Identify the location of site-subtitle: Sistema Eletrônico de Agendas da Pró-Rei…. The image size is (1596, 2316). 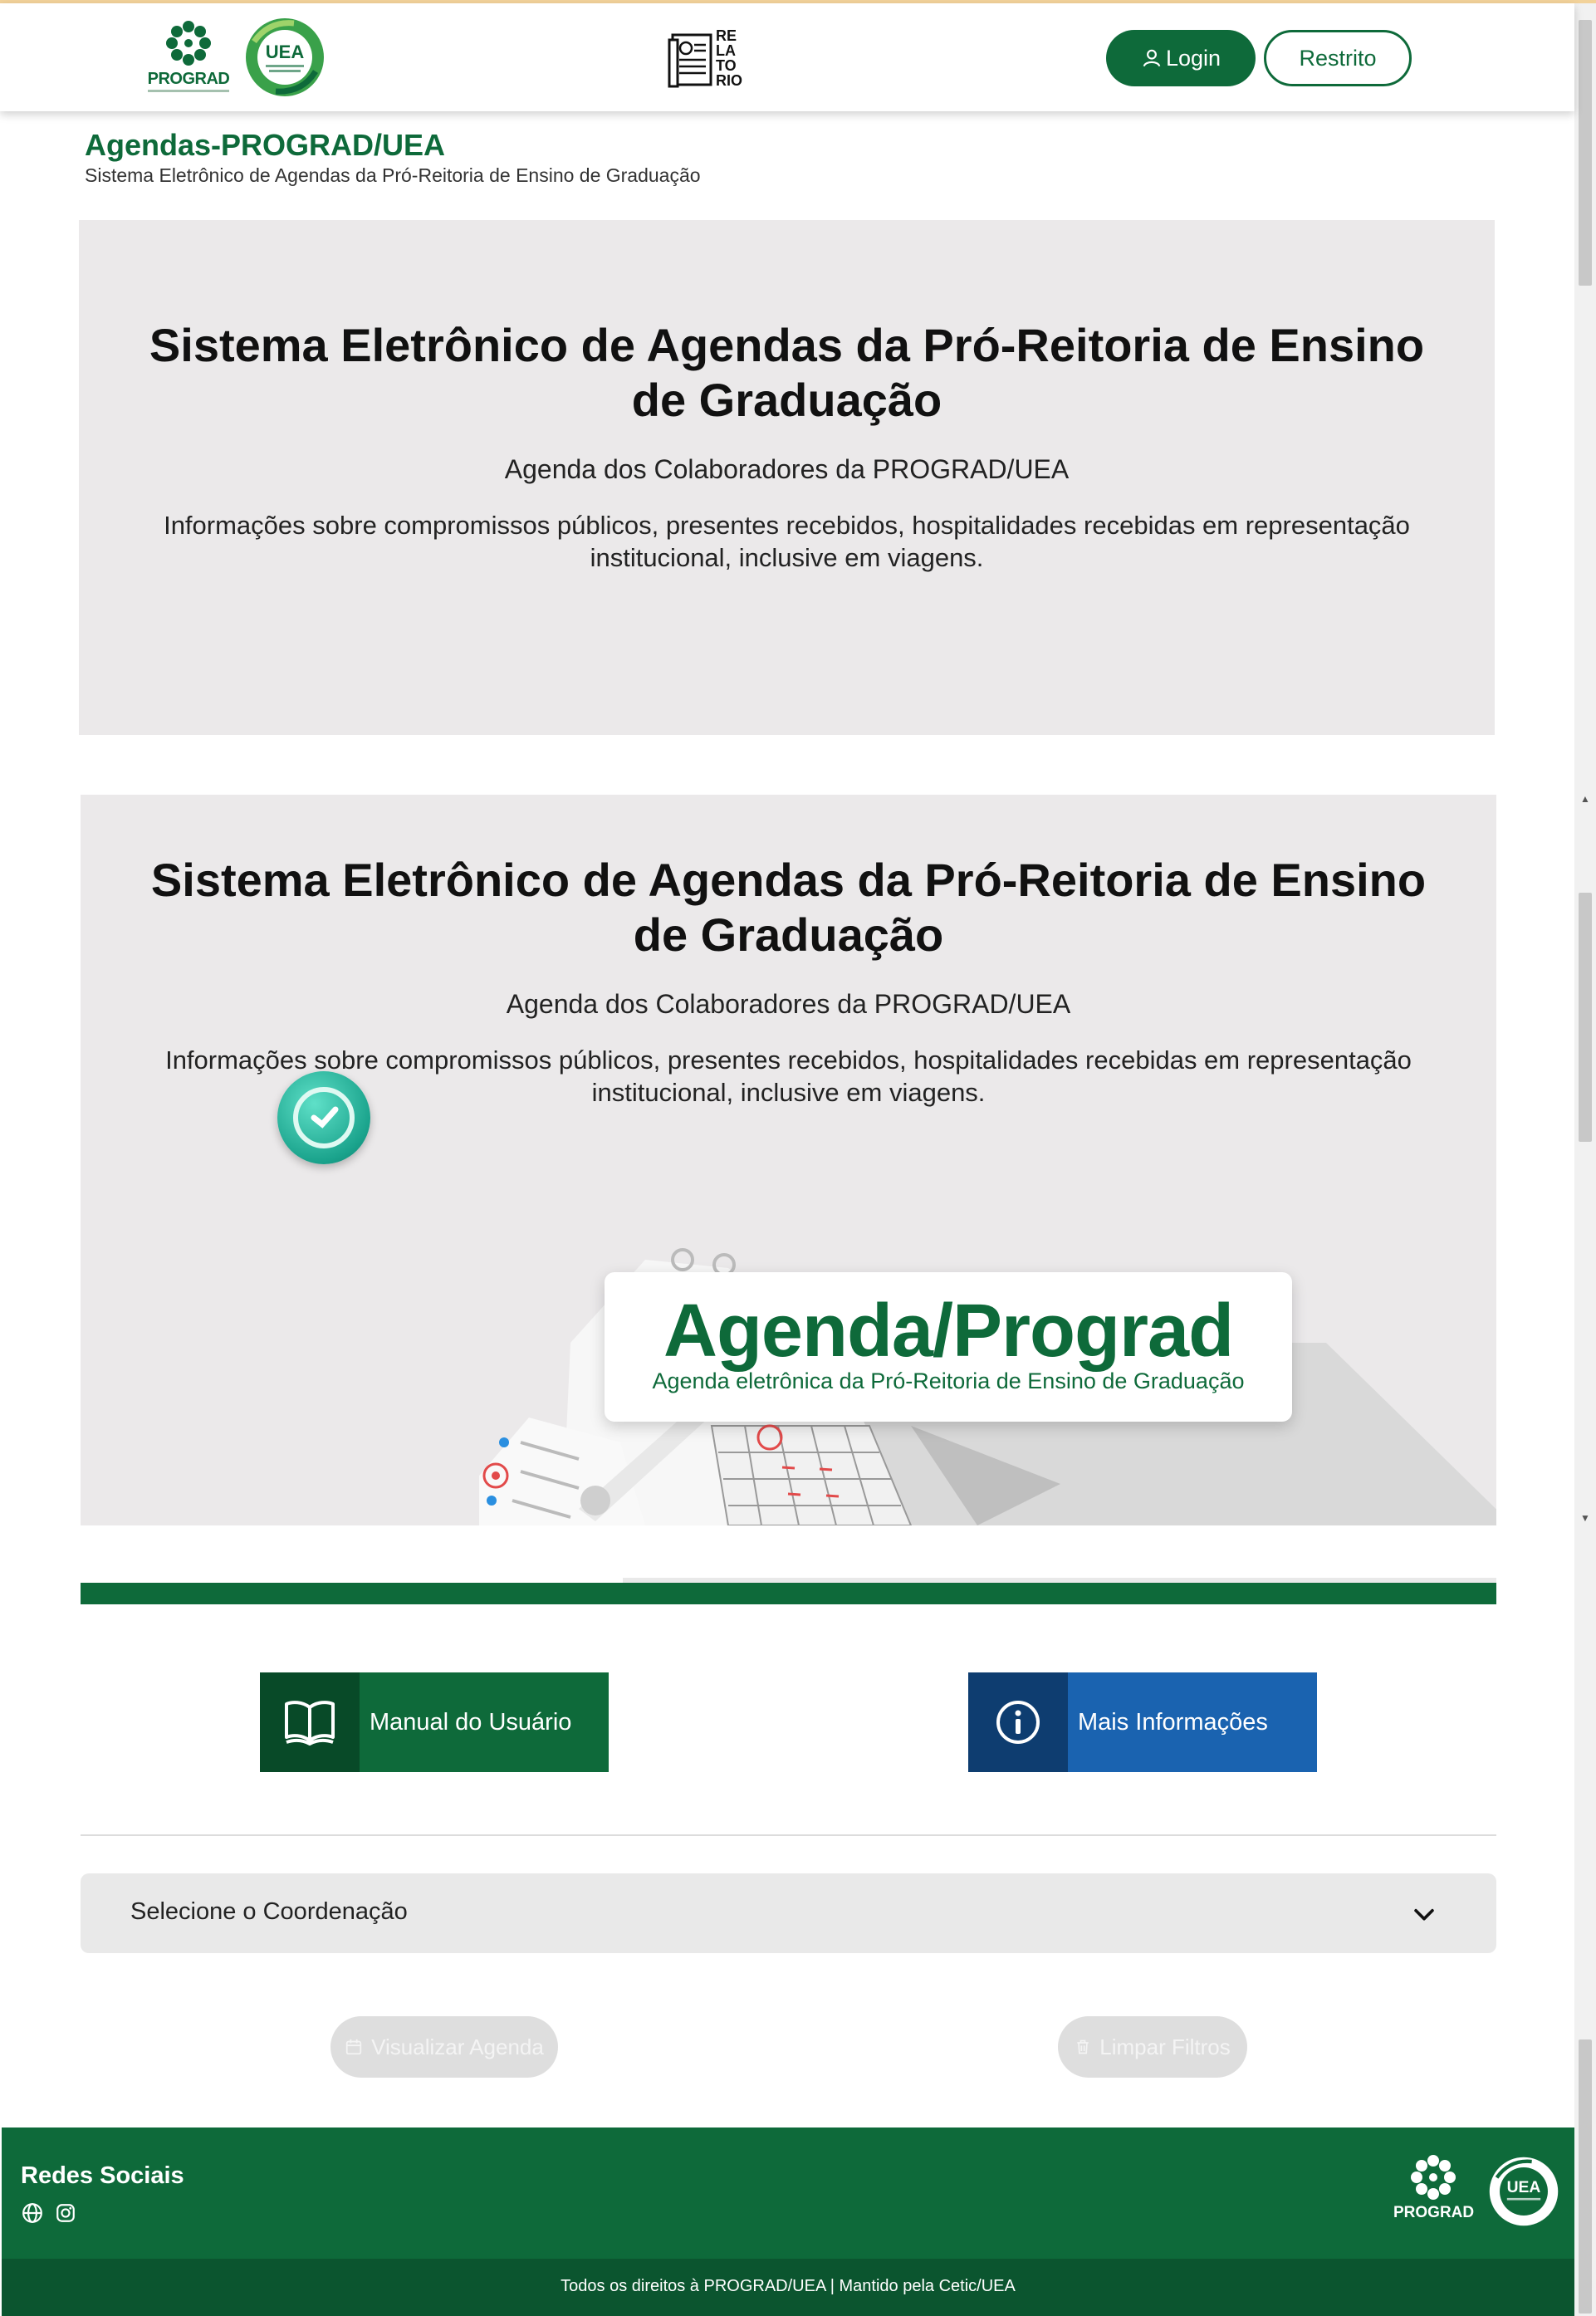
(393, 175).